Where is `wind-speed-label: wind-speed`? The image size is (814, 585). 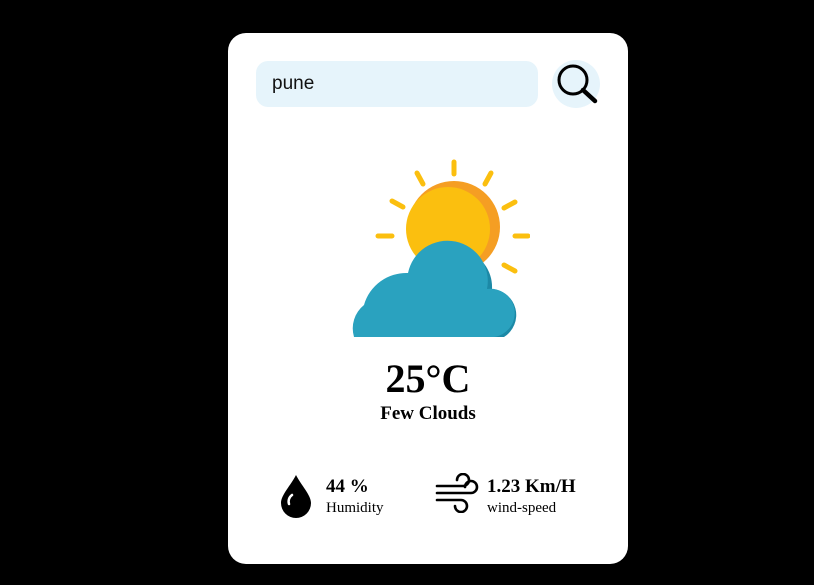
wind-speed-label: wind-speed is located at coordinates (522, 508).